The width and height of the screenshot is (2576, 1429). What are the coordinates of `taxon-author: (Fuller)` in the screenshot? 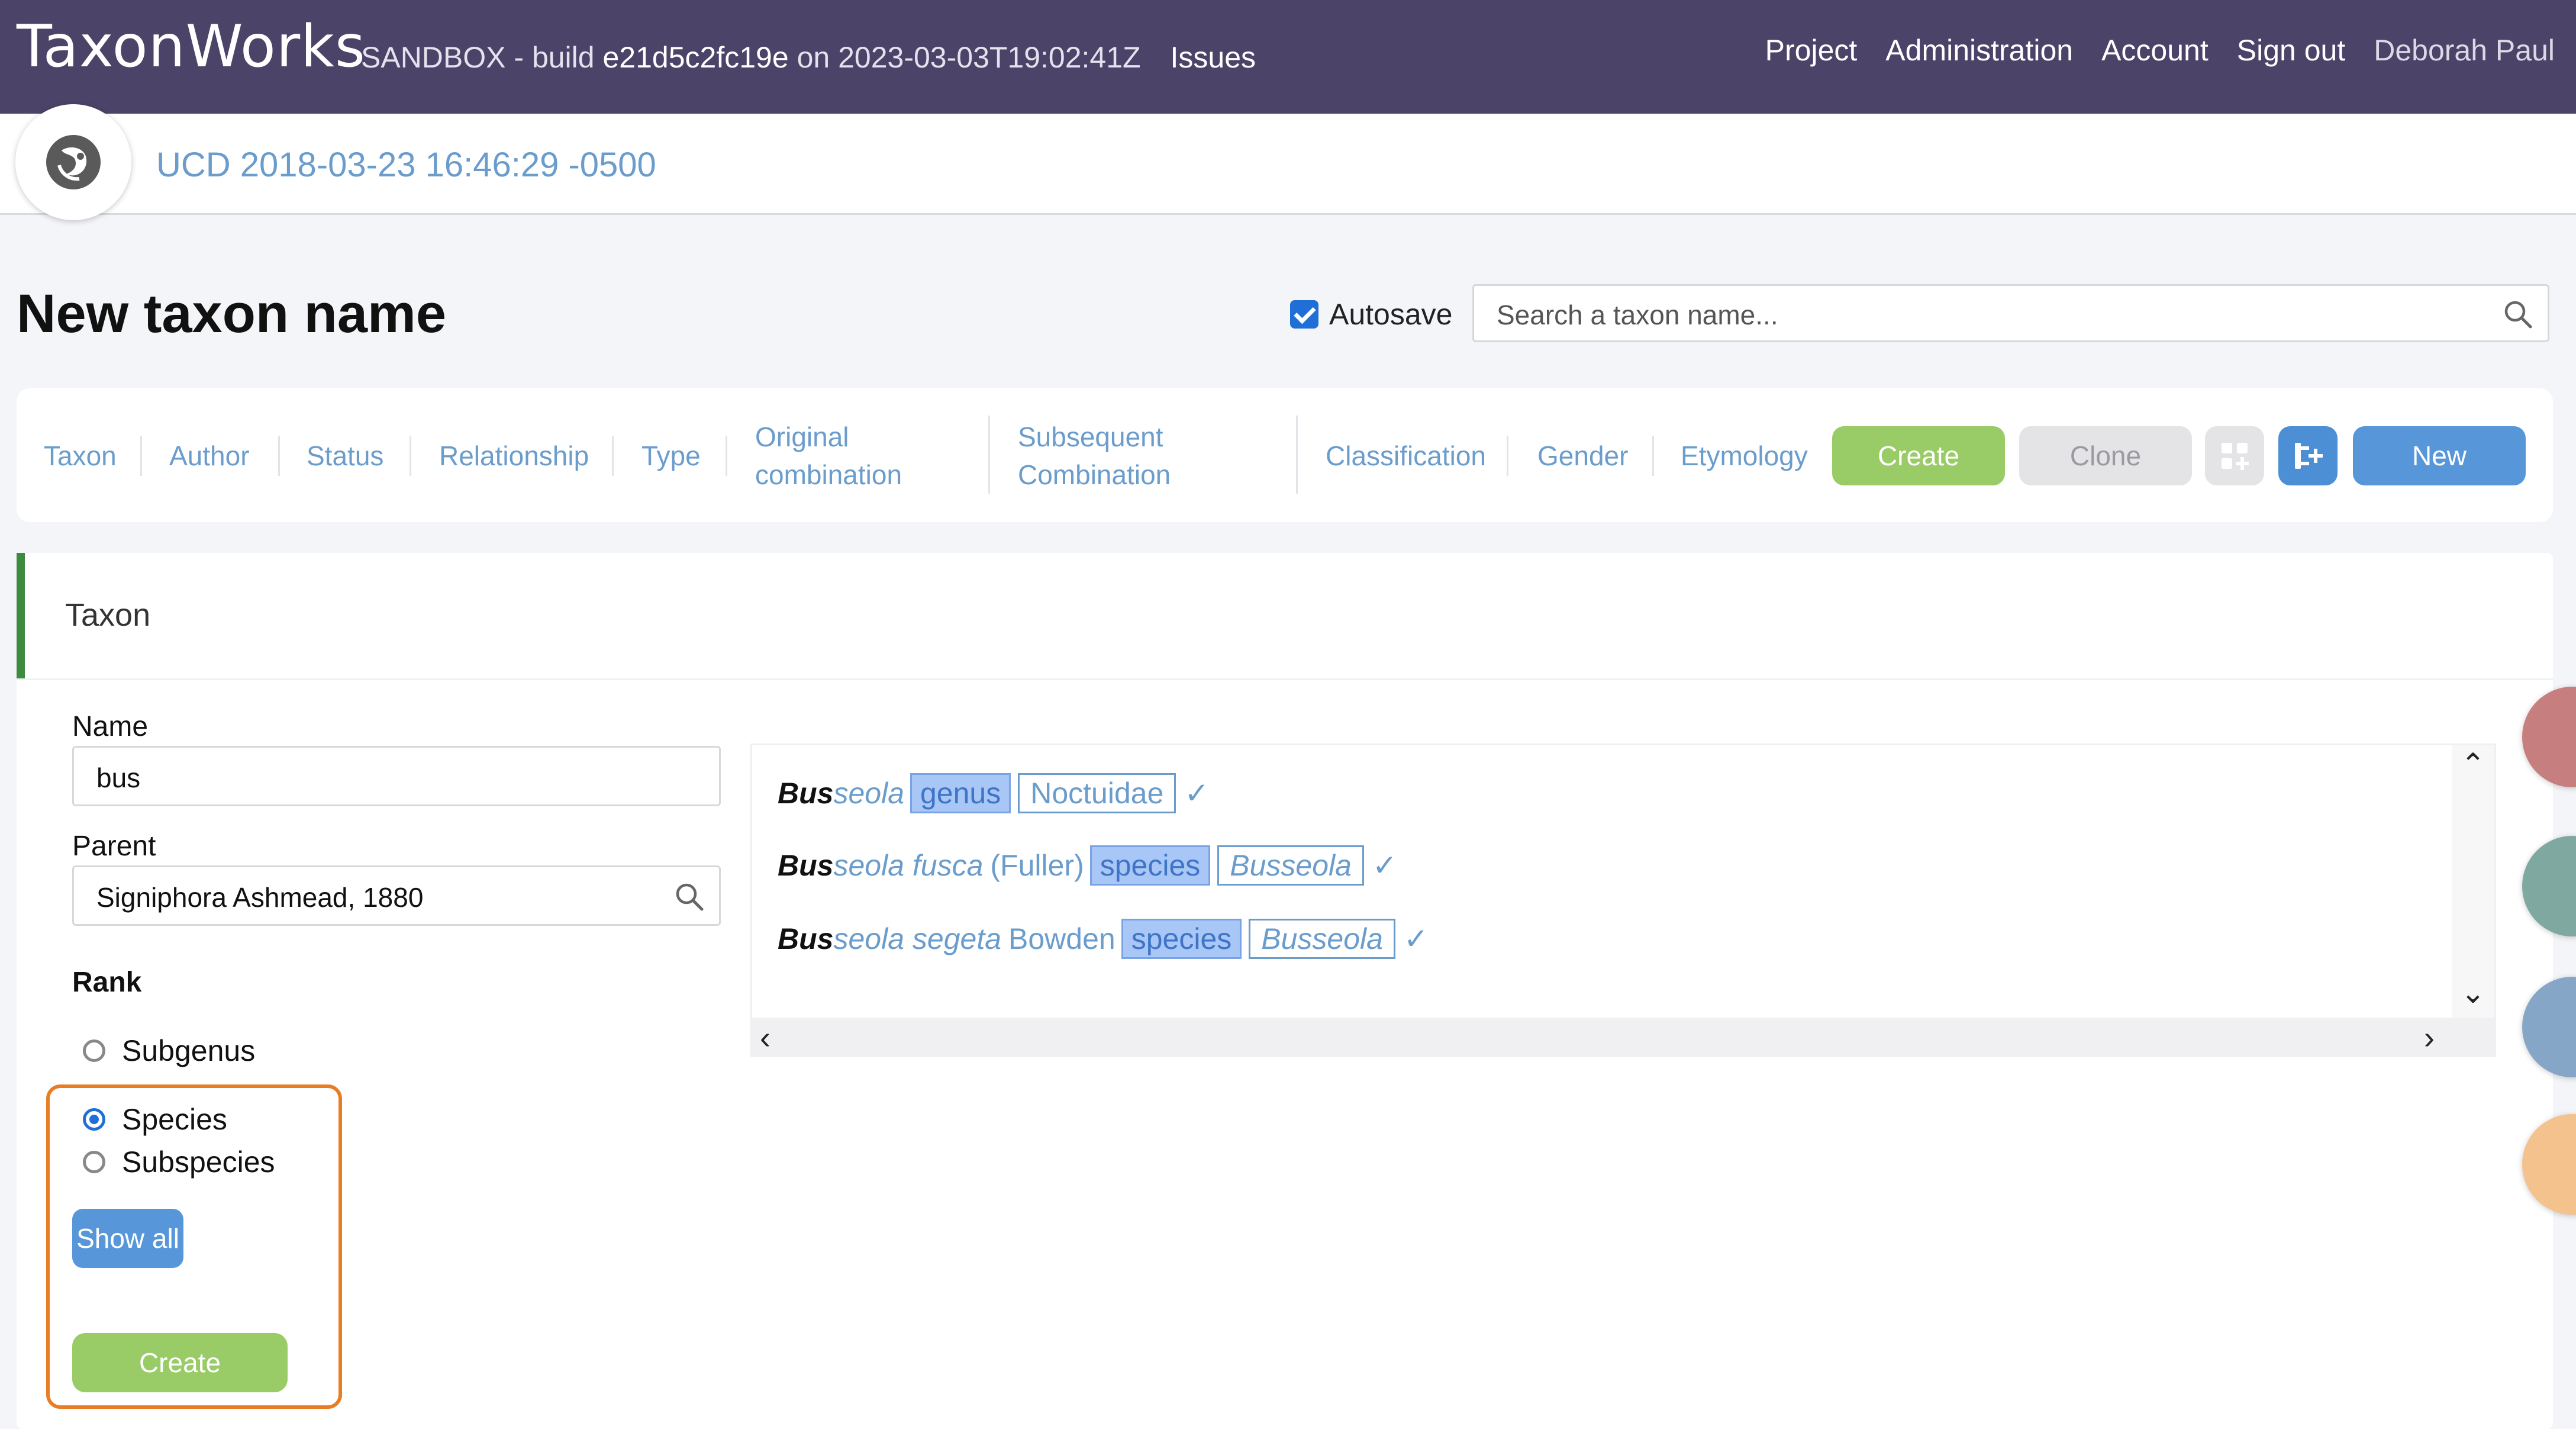 It's located at (1037, 866).